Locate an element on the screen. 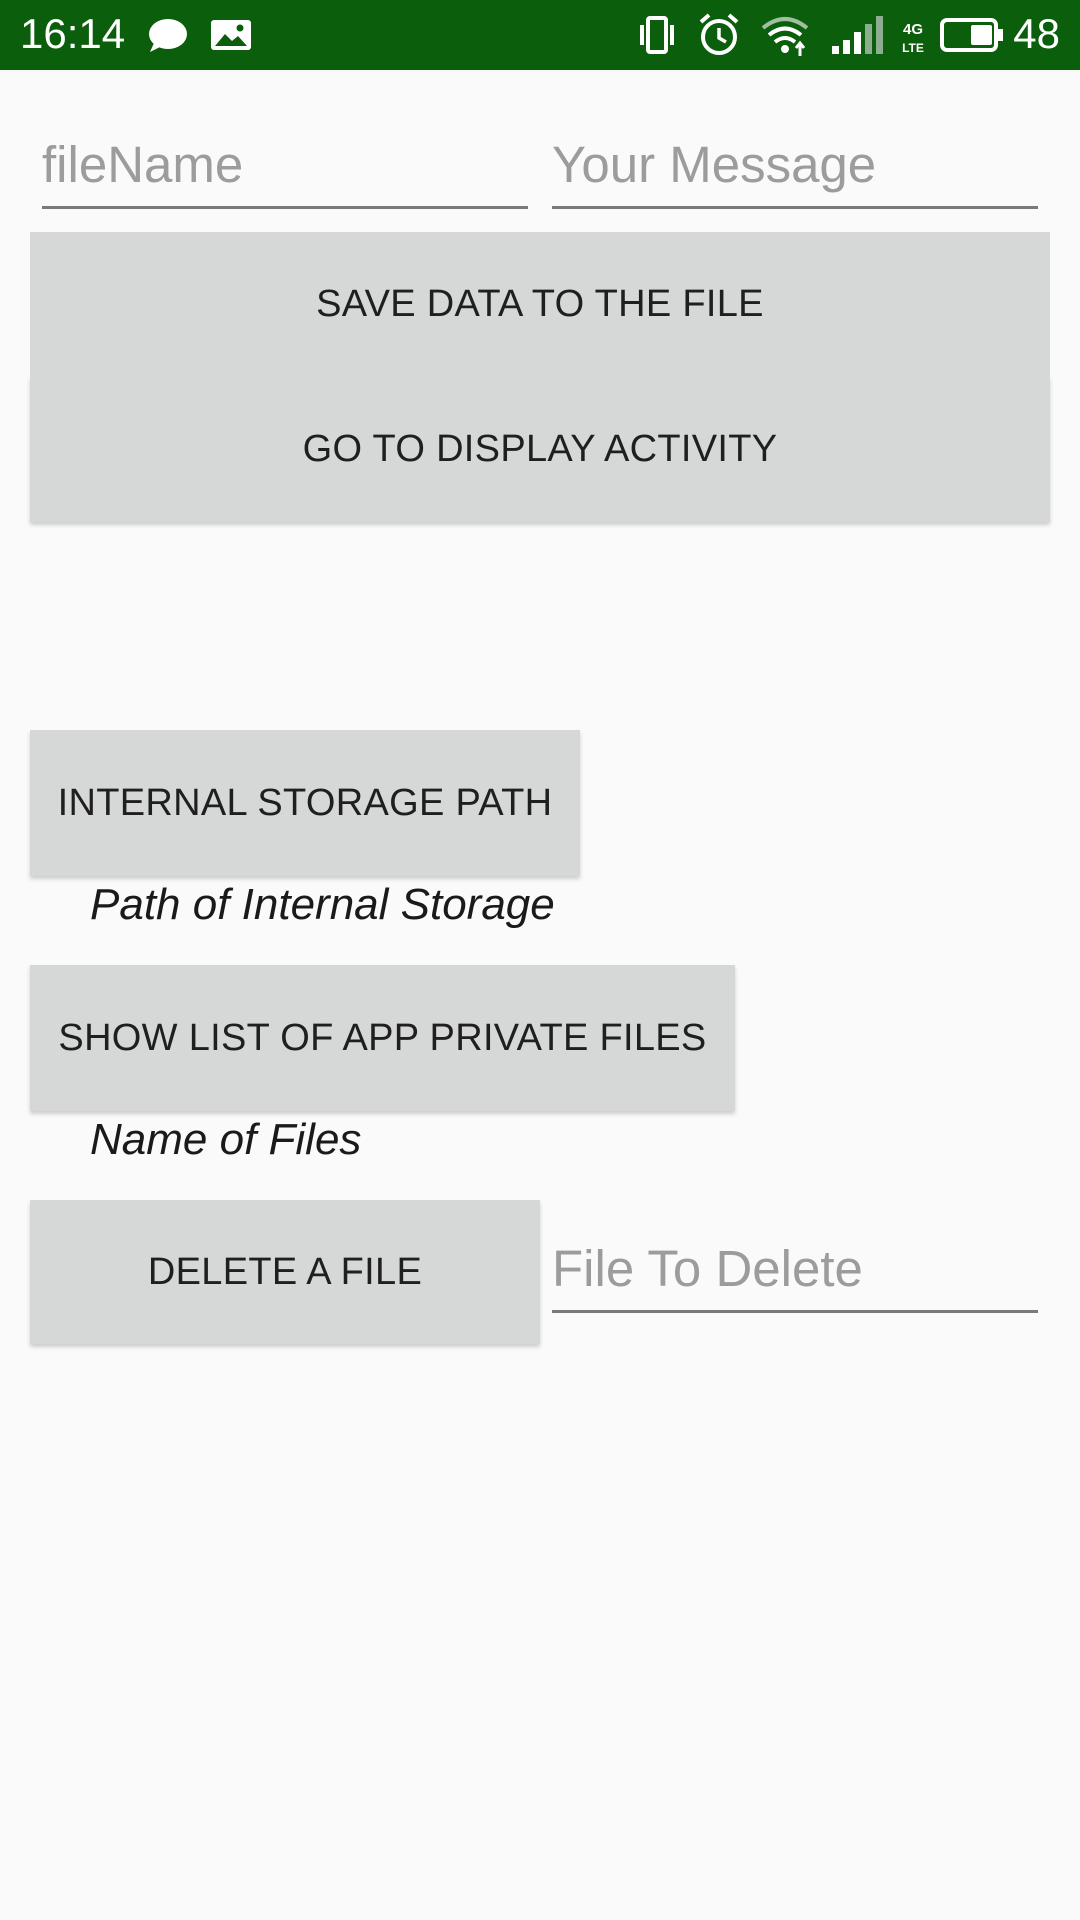 The height and width of the screenshot is (1920, 1080). svg-text: LTE is located at coordinates (913, 48).